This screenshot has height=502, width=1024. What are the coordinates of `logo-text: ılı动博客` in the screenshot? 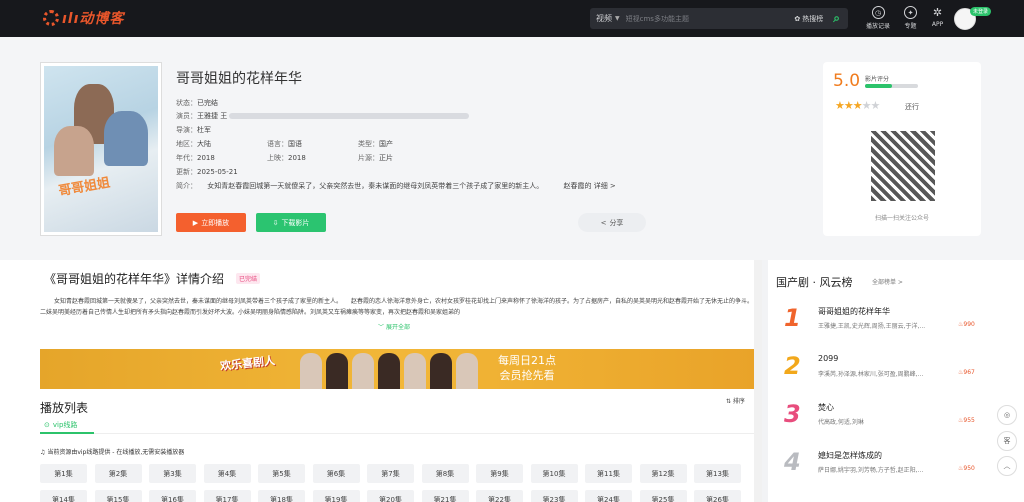 It's located at (93, 19).